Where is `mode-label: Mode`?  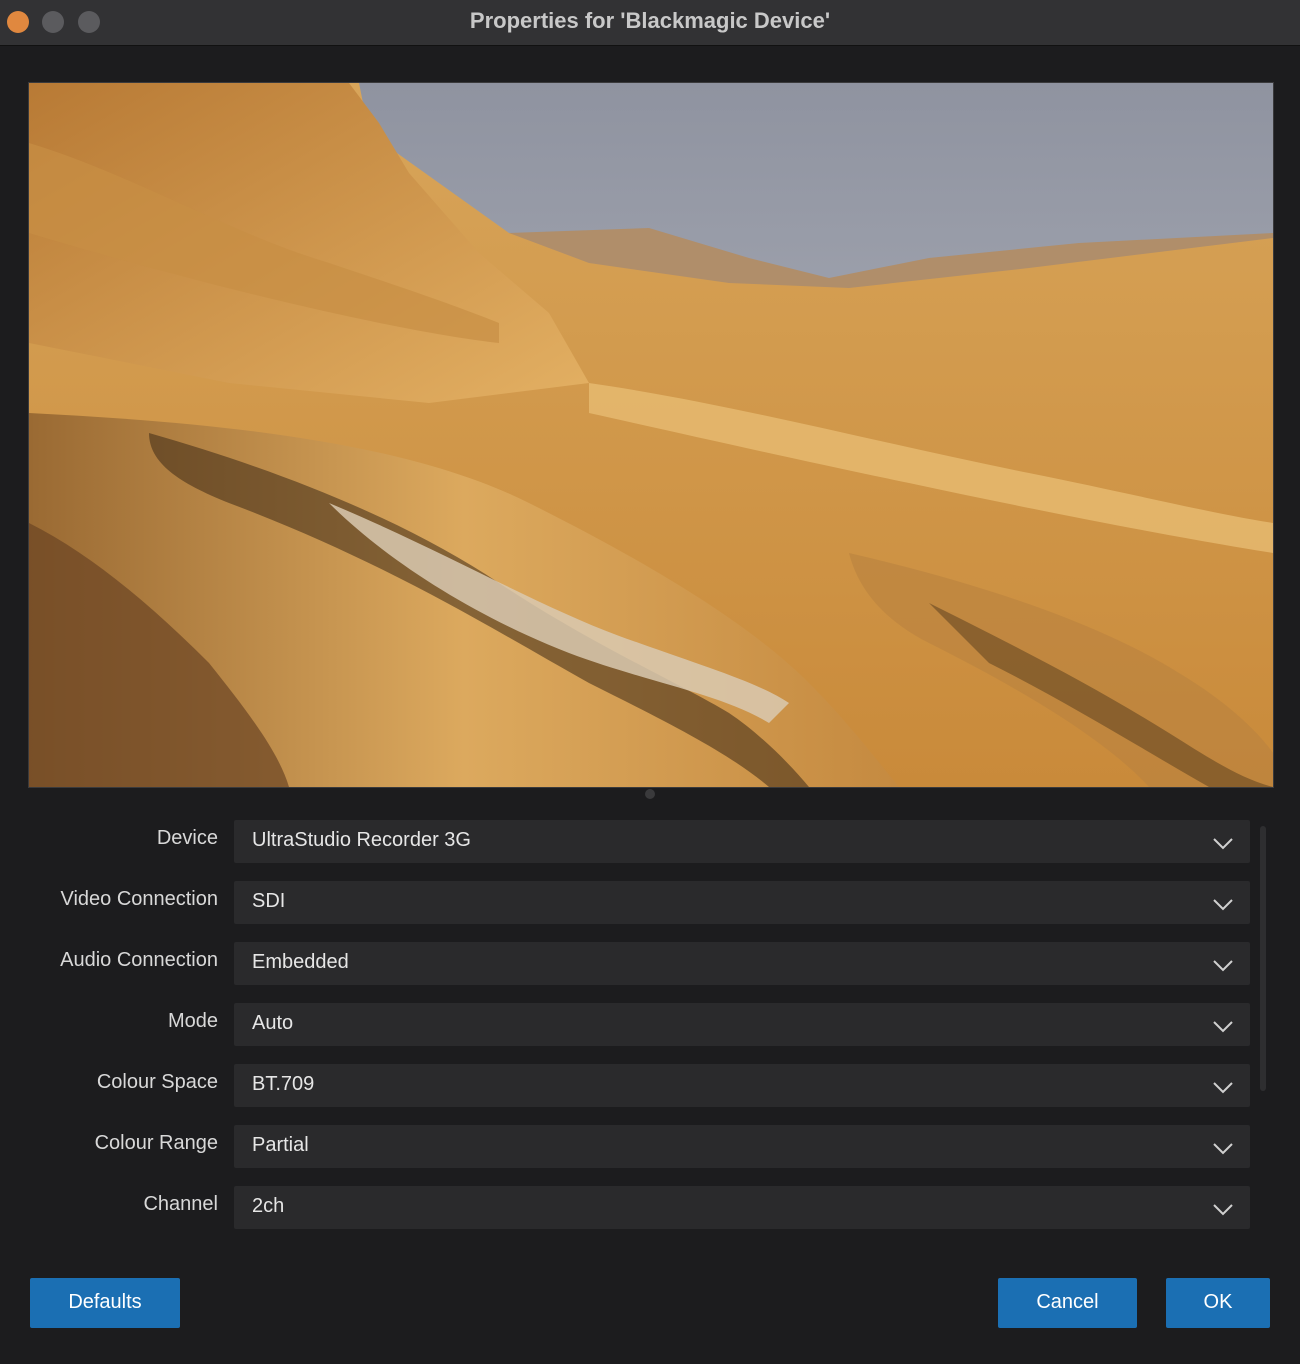 mode-label: Mode is located at coordinates (192, 1021).